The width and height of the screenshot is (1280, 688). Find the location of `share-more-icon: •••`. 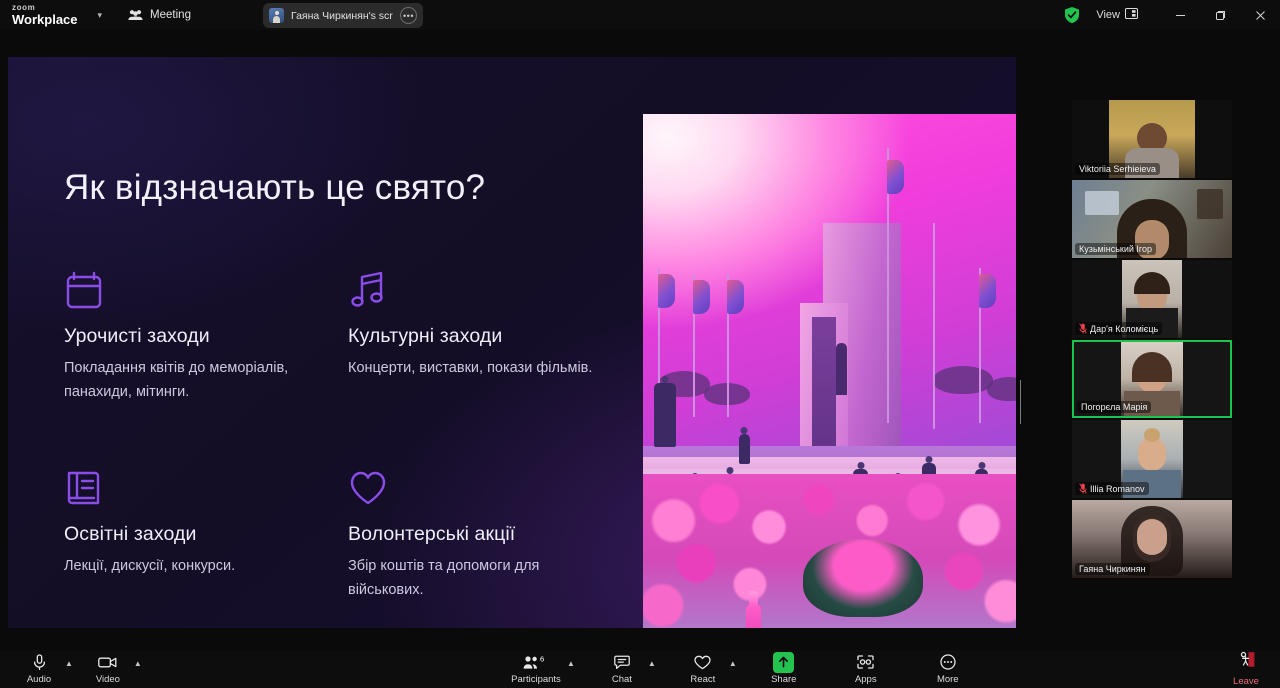

share-more-icon: ••• is located at coordinates (408, 15).